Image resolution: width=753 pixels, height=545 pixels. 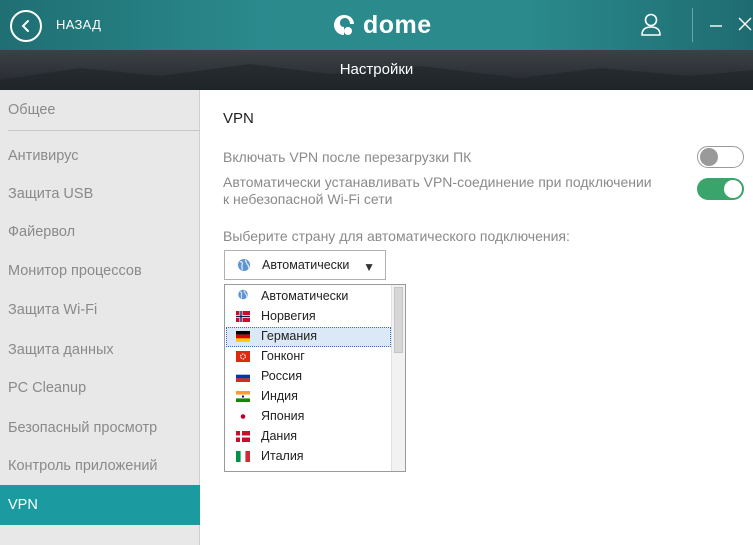 What do you see at coordinates (308, 457) in the screenshot?
I see `country-option-italy: Италия` at bounding box center [308, 457].